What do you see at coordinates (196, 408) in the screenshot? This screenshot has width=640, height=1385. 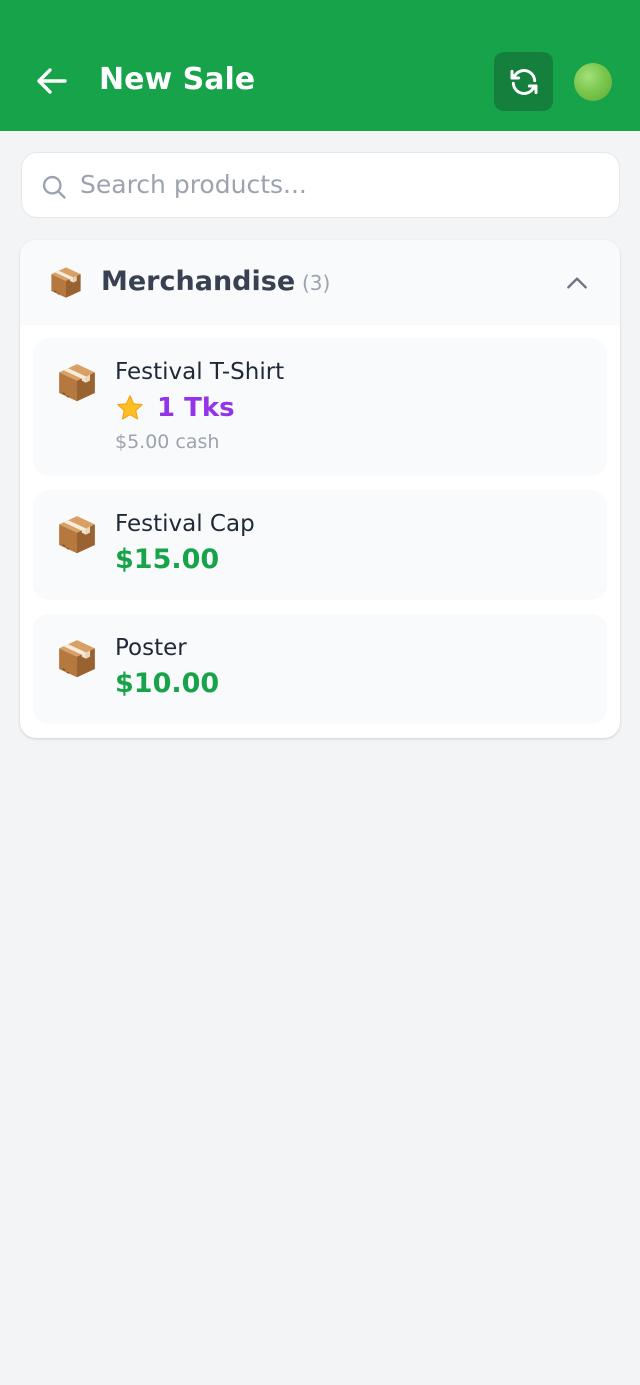 I see `token-price-label: 1 Tks` at bounding box center [196, 408].